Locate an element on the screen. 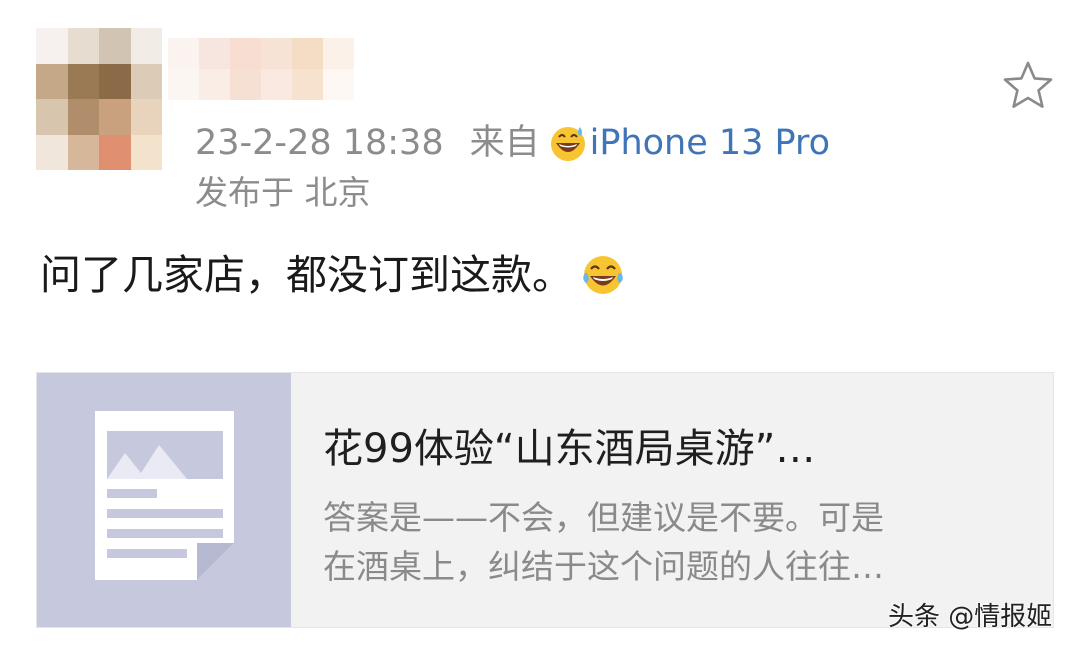 This screenshot has height=650, width=1080. post-text: 问了几家店，都没订到这款。 is located at coordinates (332, 275).